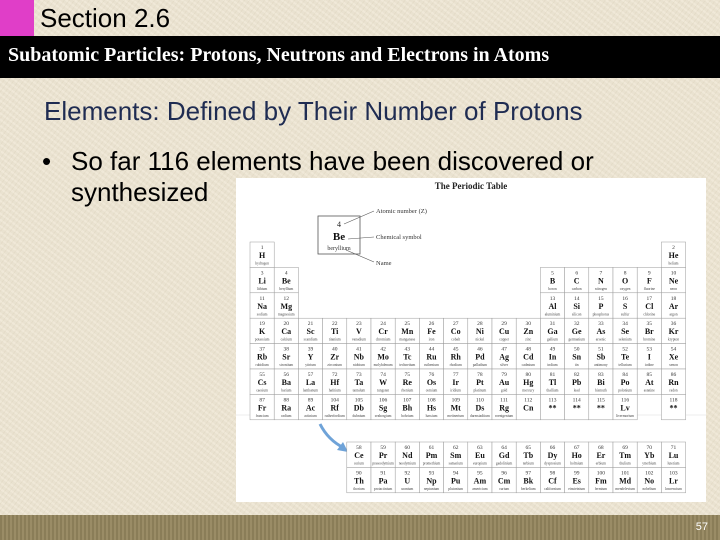 Image resolution: width=720 pixels, height=540 pixels. What do you see at coordinates (552, 480) in the screenshot?
I see `element-symbol: Cf` at bounding box center [552, 480].